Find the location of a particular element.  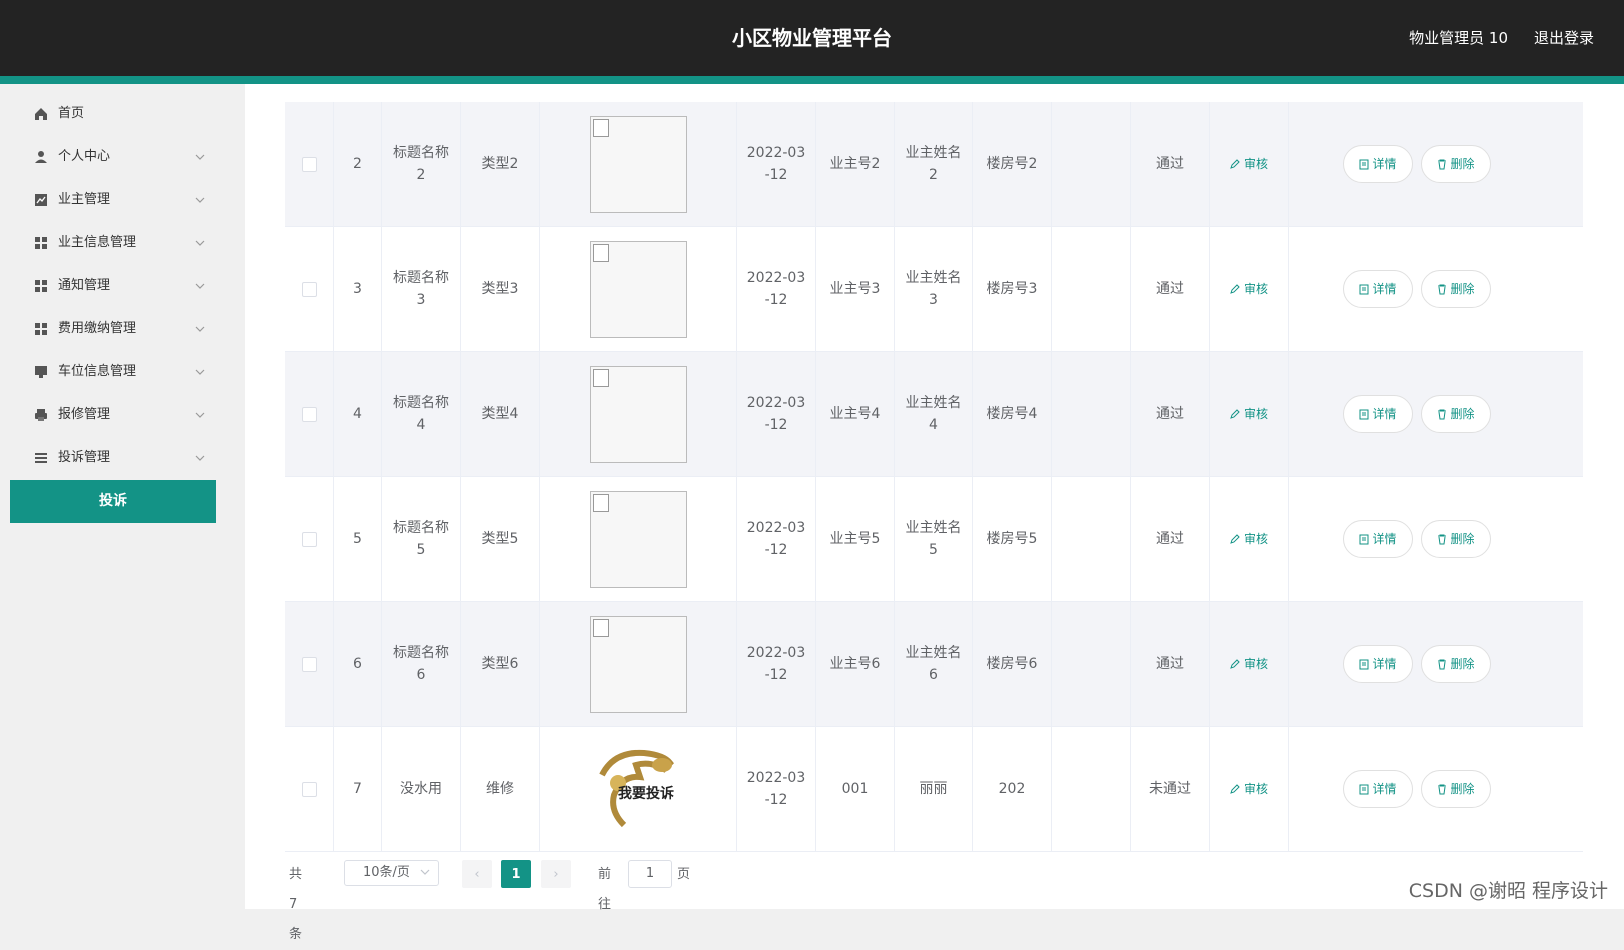

sidebar-item-7: 报修管理 is located at coordinates (122, 415).